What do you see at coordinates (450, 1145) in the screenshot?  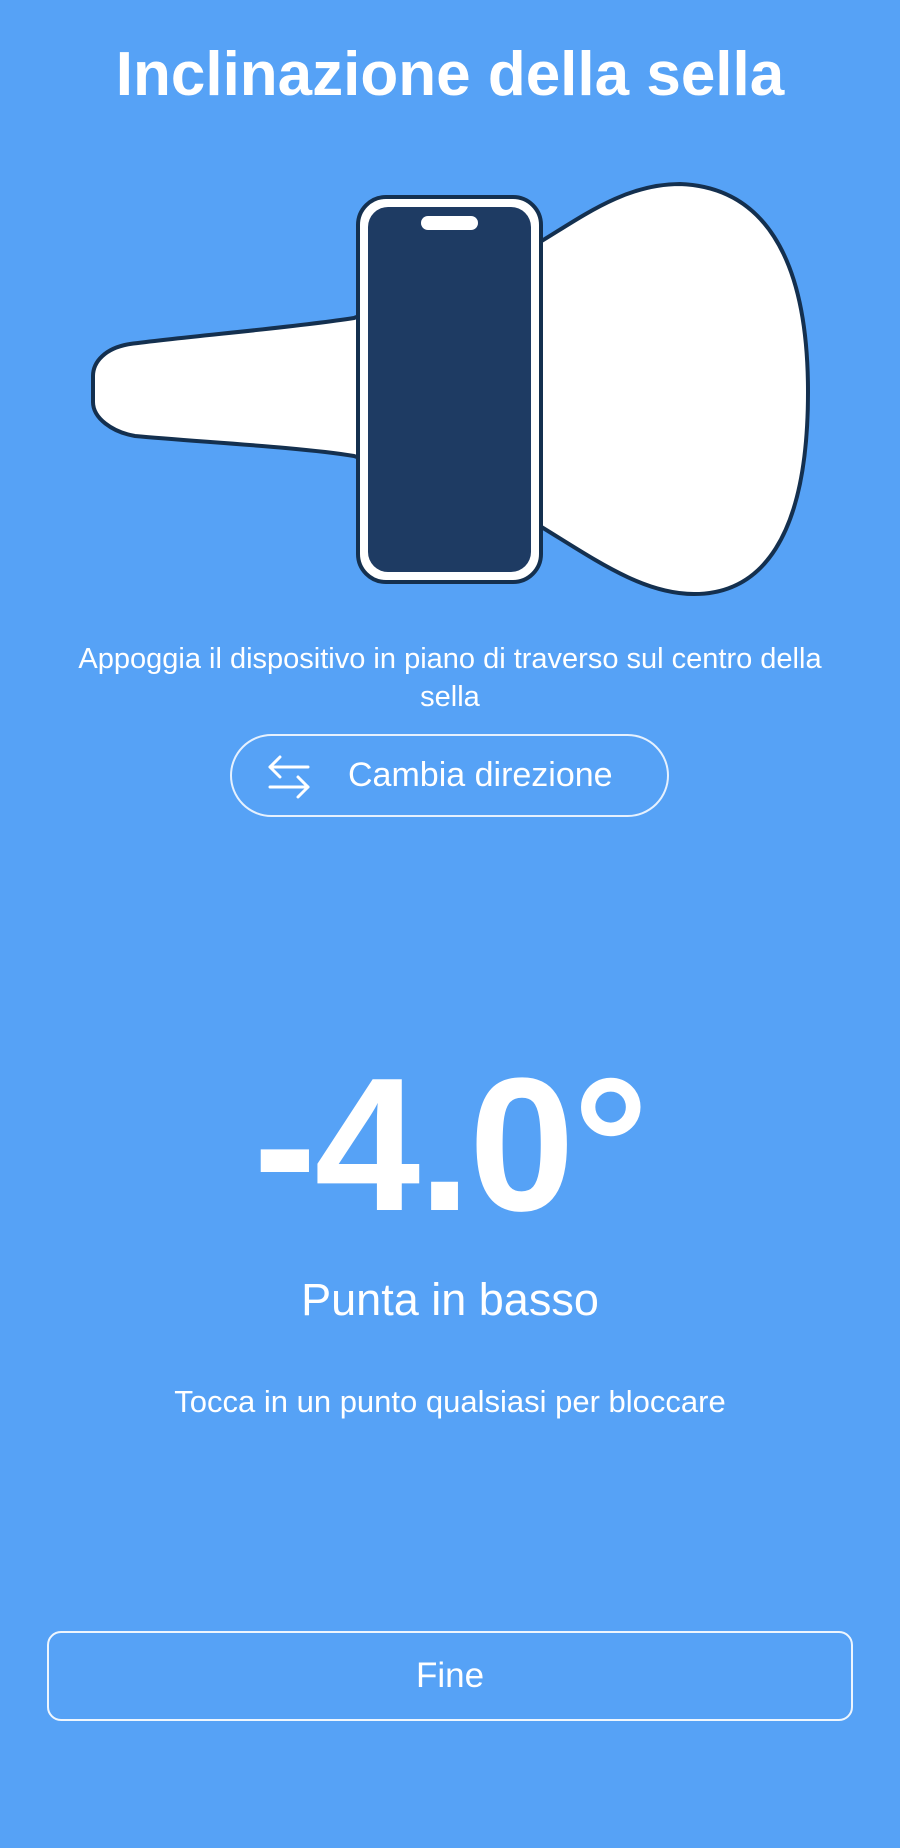 I see `angle-readout: -4.0°` at bounding box center [450, 1145].